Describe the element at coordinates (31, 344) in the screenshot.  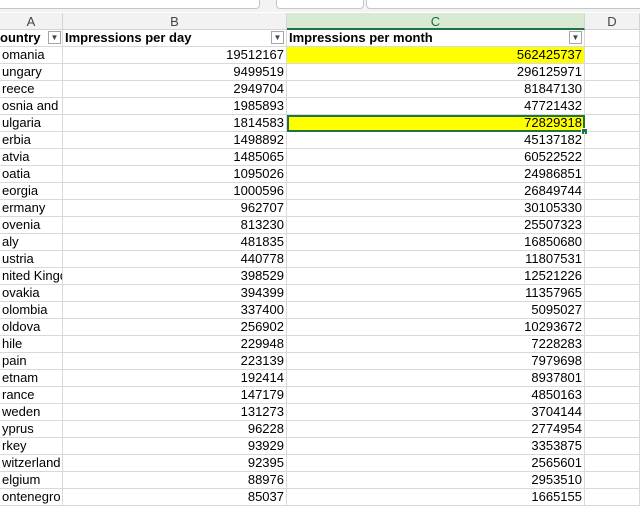
I see `country-cell: hile` at that location.